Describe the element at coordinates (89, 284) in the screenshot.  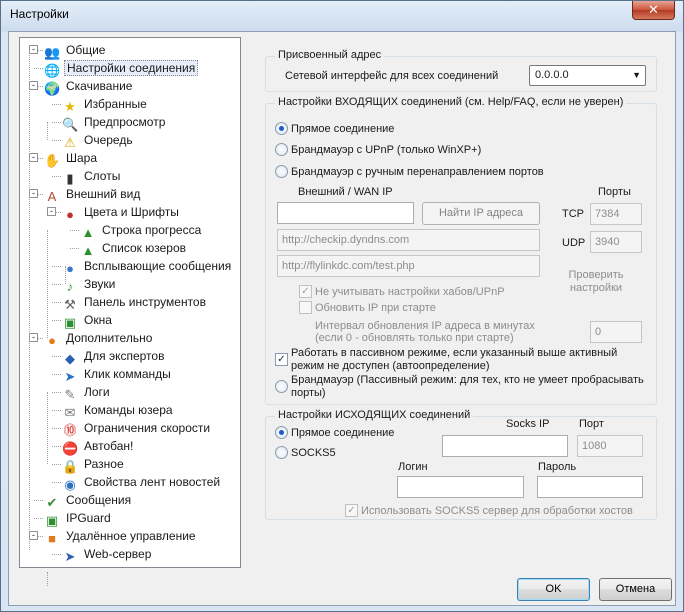
I see `tree-item-sound-note: ♪ Звуки` at that location.